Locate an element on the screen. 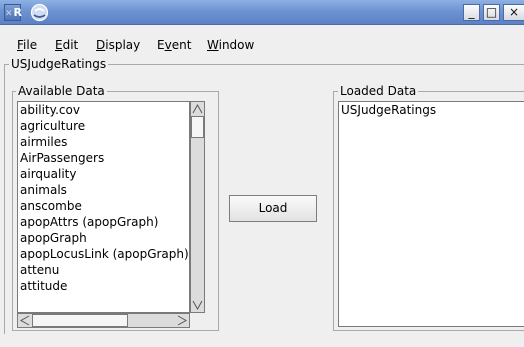 The height and width of the screenshot is (347, 524). scroll-up-arrow-icon is located at coordinates (197, 109).